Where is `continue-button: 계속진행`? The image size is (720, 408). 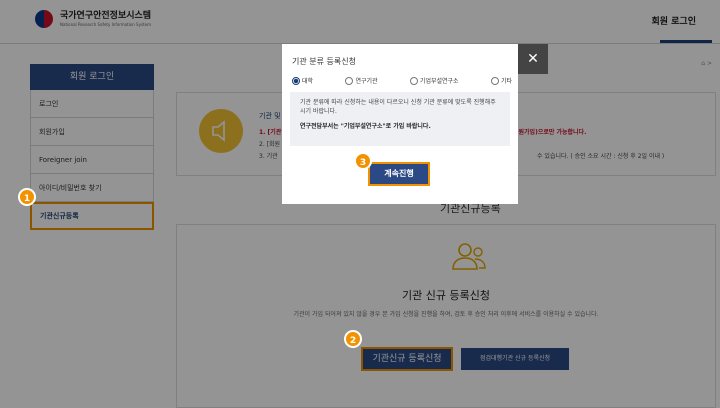
continue-button: 계속진행 is located at coordinates (399, 174).